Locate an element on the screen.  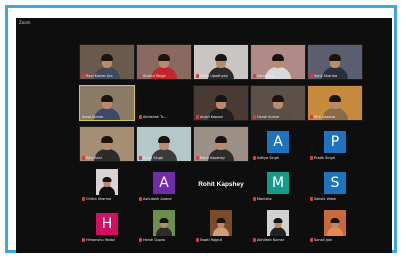
participant-name: Ritu Rani is located at coordinates (94, 158).